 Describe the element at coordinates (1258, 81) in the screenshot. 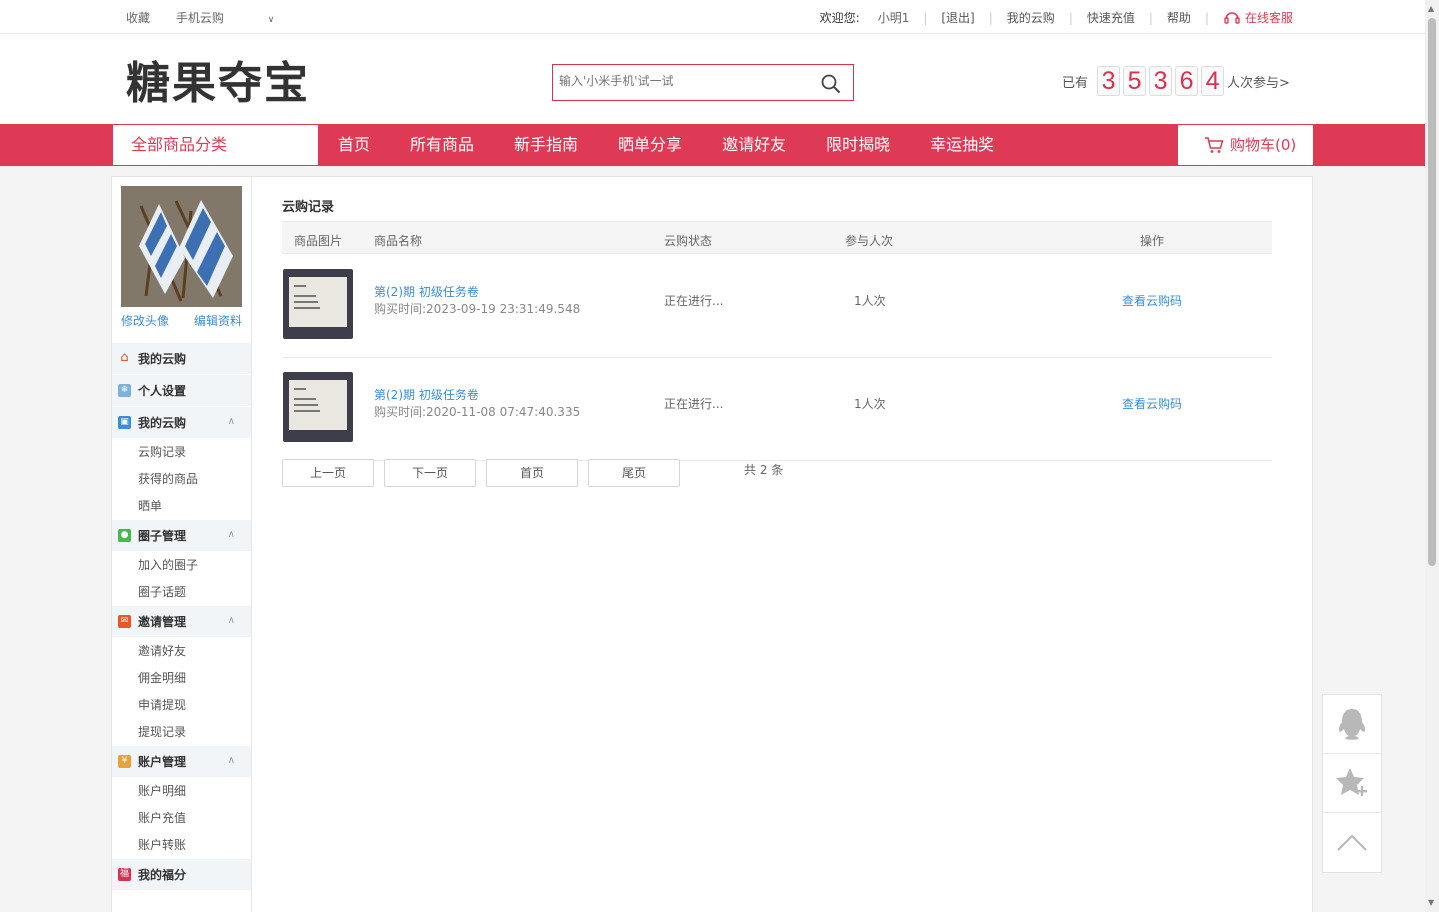

I see `counter-suffix-link: 人次参与>` at that location.